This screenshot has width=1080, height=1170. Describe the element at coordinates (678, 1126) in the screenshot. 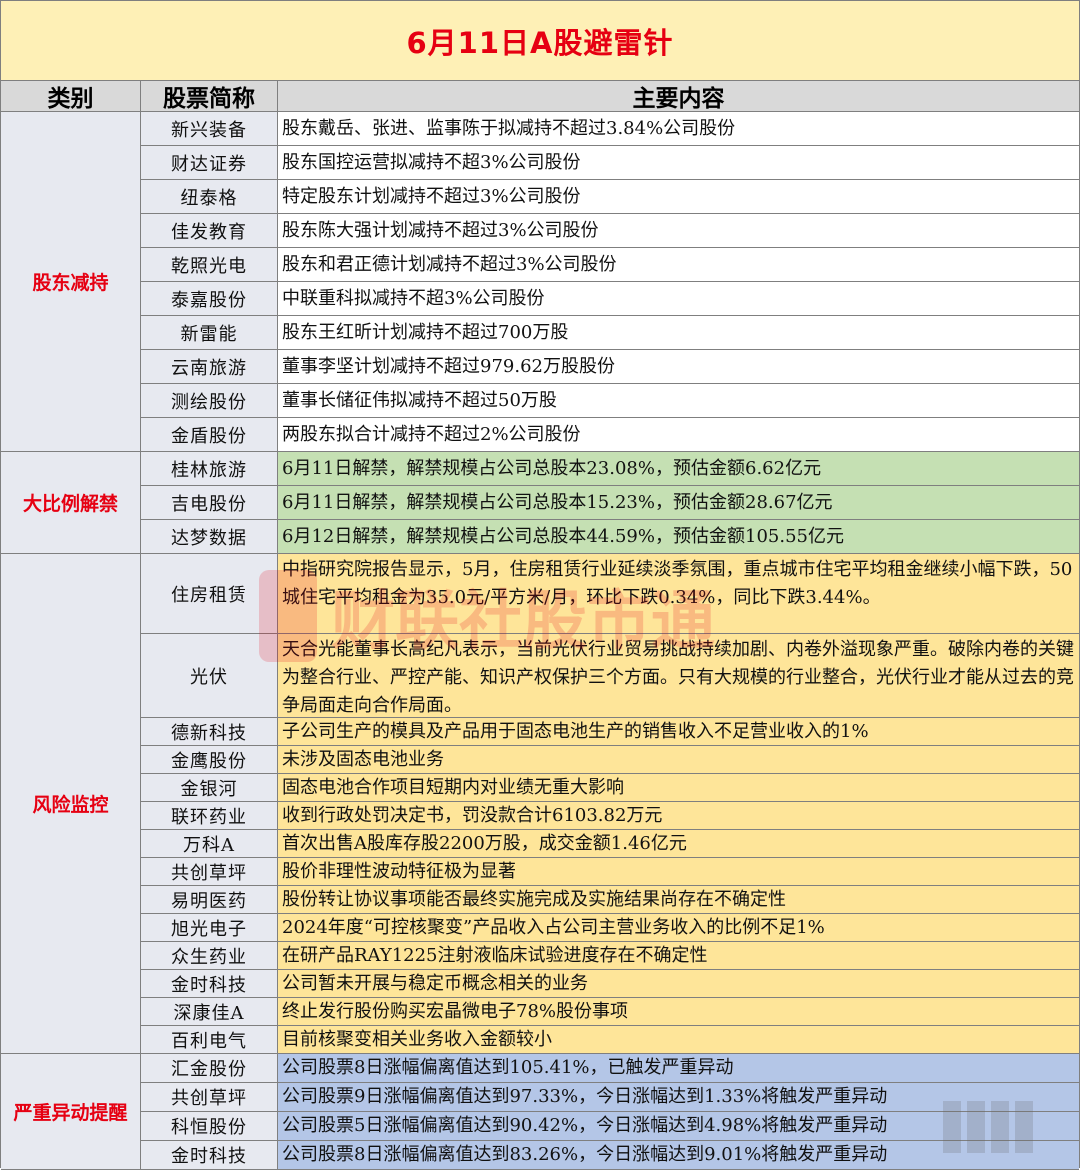

I see `row-content: 公司股票5日涨幅偏离值达到90.42%，今日涨幅达到4.98%将触发严重异动` at that location.